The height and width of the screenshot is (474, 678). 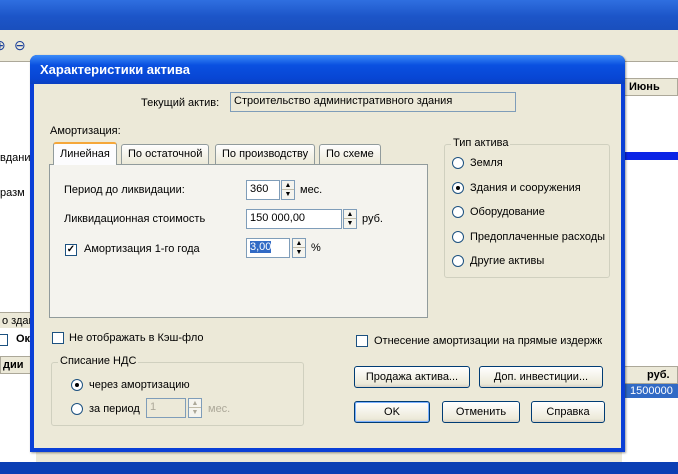 I want to click on vat-caption: Списание НДС, so click(x=98, y=361).